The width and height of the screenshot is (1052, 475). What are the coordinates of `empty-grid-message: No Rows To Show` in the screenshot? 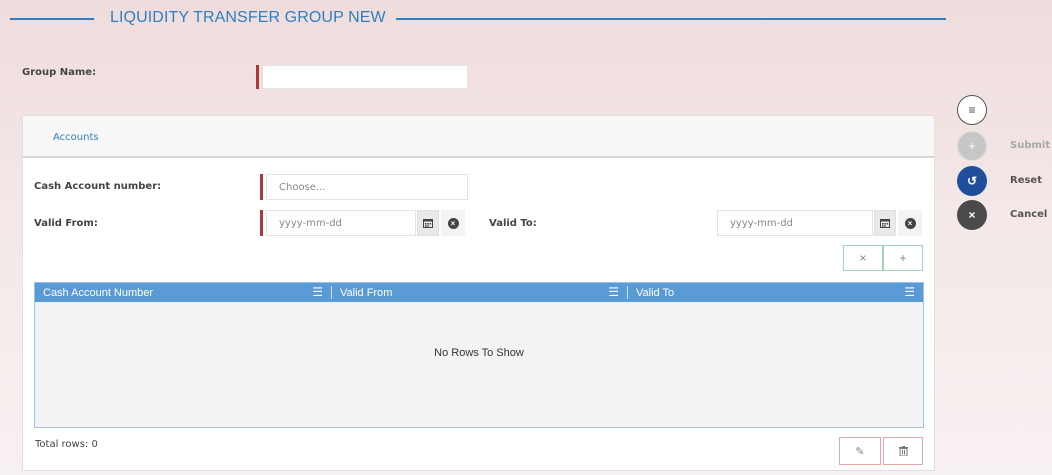 It's located at (479, 353).